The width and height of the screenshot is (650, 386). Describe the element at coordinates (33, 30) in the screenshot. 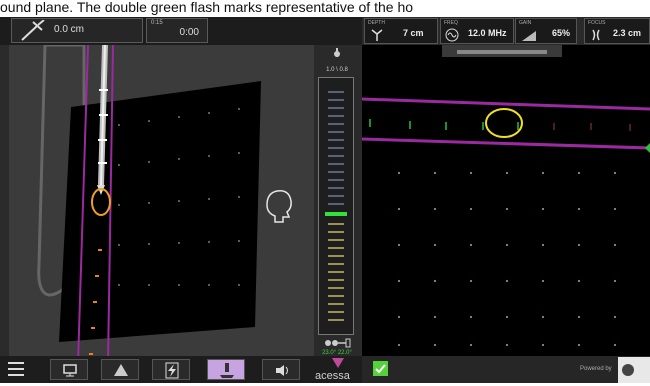

I see `needle-icon` at that location.